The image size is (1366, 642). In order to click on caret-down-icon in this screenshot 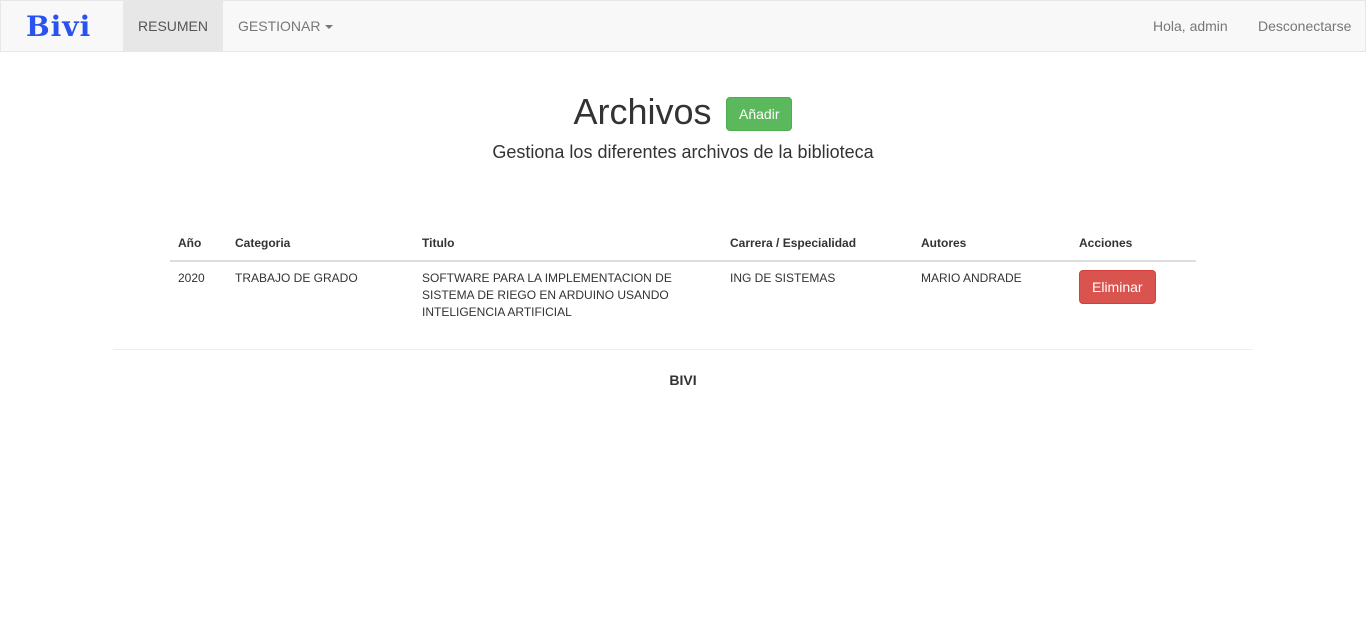, I will do `click(329, 27)`.